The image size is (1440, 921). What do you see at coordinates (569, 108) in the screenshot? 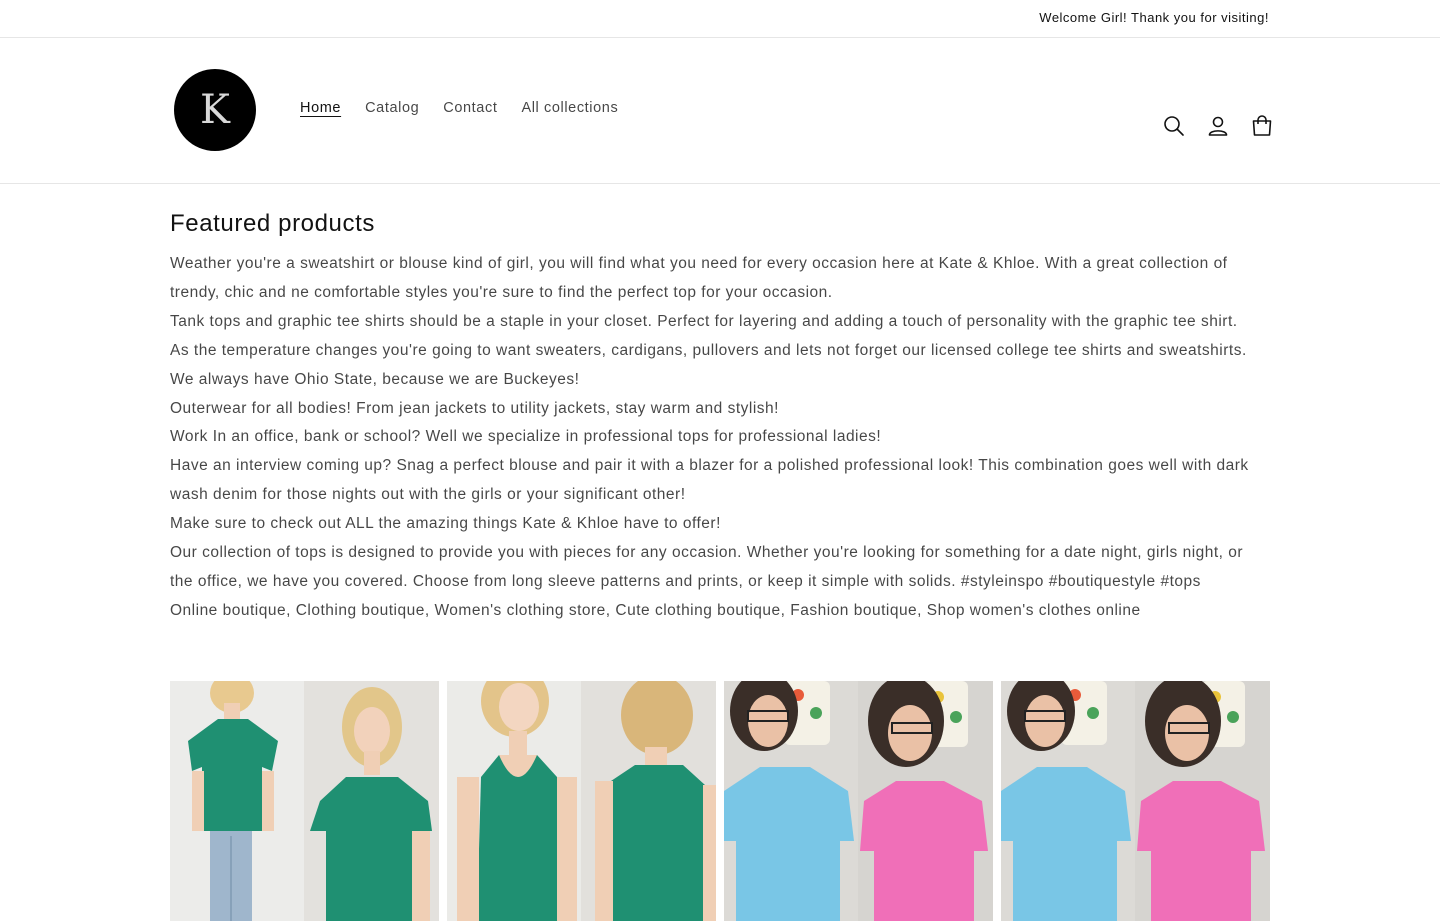
I see `nav-all-collections: All collections` at bounding box center [569, 108].